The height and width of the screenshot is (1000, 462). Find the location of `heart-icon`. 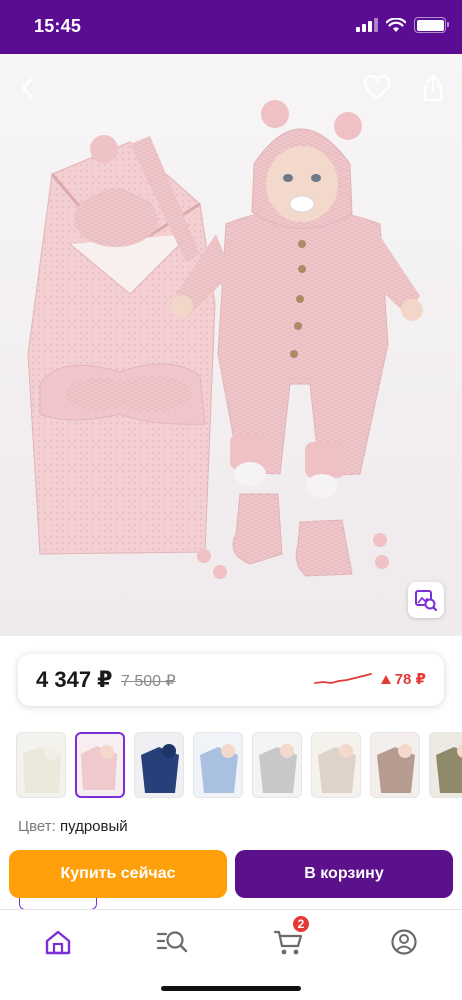

heart-icon is located at coordinates (377, 87).